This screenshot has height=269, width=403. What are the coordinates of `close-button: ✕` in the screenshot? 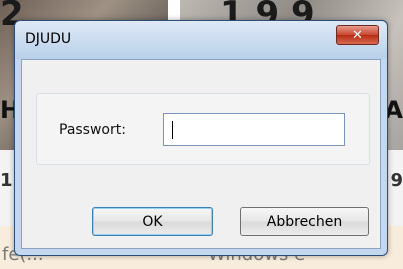 It's located at (357, 35).